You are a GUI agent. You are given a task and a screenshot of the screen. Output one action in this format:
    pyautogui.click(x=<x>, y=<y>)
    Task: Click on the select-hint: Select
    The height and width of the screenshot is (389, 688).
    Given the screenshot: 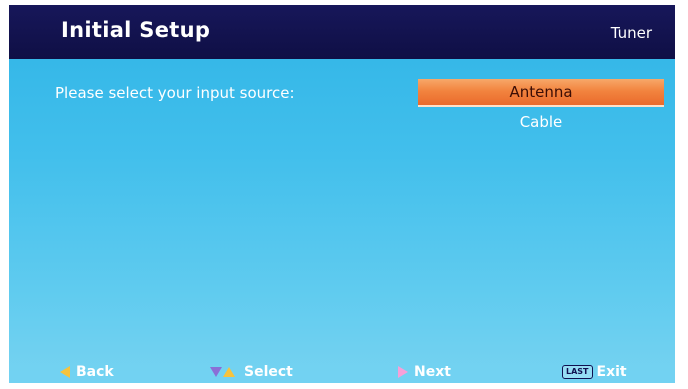 What is the action you would take?
    pyautogui.click(x=251, y=372)
    